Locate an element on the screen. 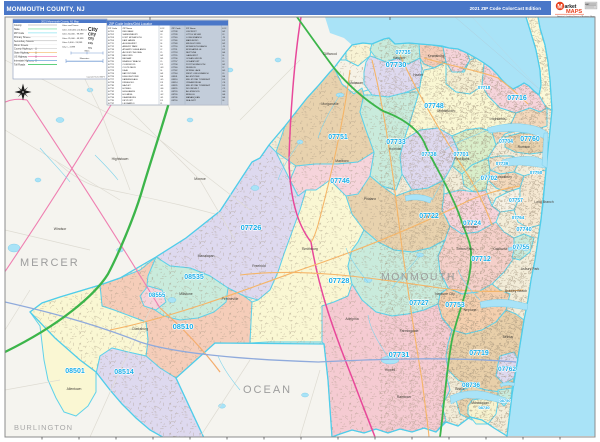  svg-text: US Highway is located at coordinates (21, 57).